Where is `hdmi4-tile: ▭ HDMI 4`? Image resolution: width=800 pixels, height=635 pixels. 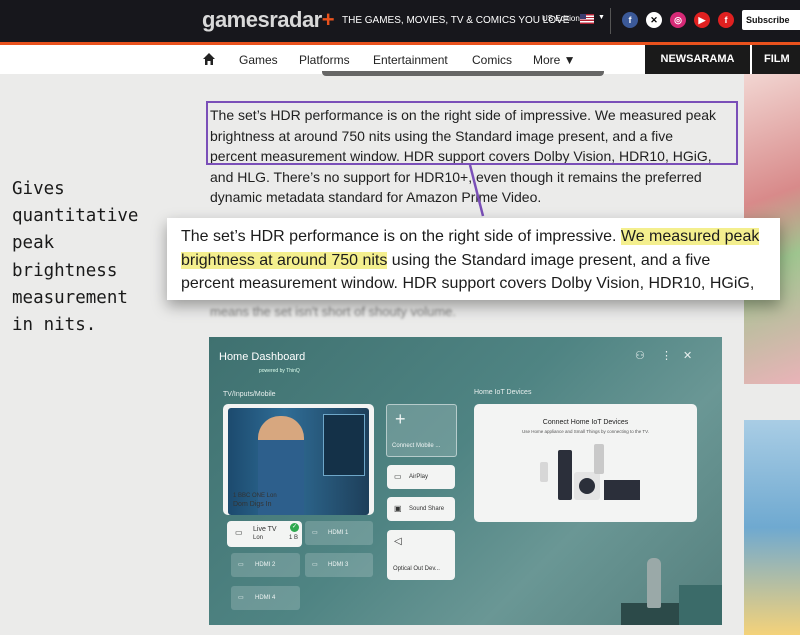
hdmi4-tile: ▭ HDMI 4 is located at coordinates (265, 598).